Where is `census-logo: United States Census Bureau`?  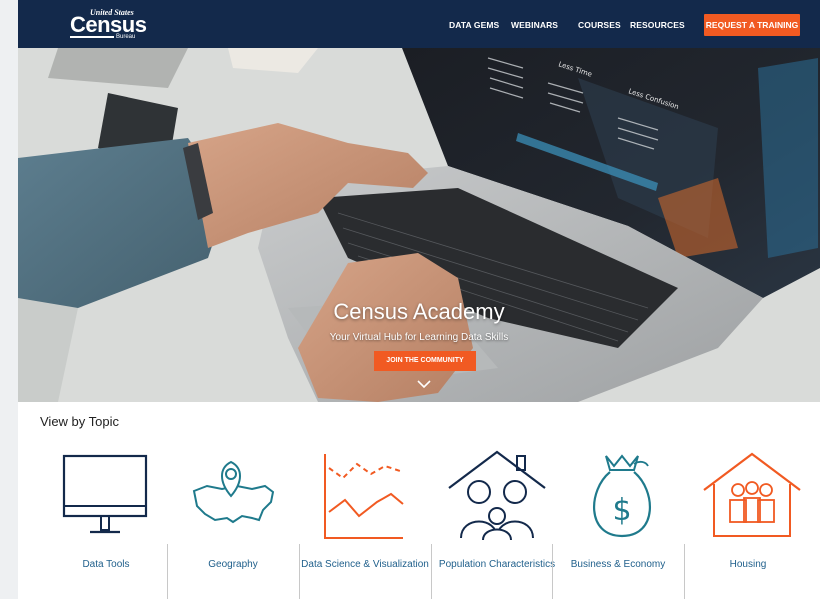 census-logo: United States Census Bureau is located at coordinates (109, 25).